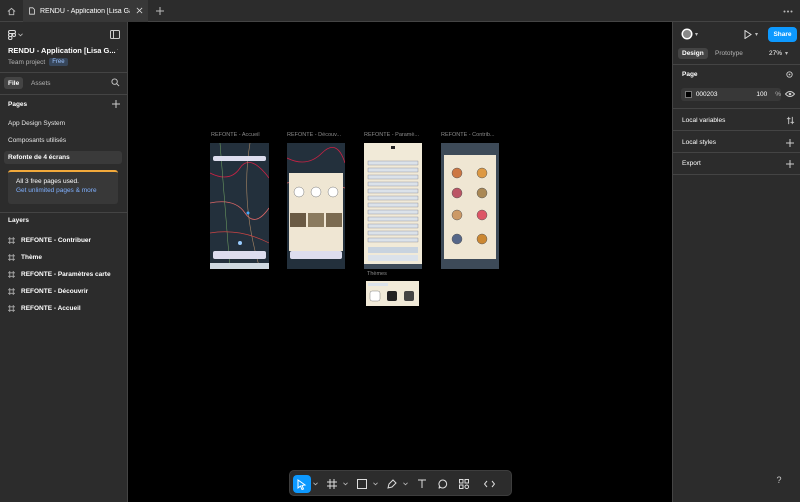  I want to click on page-item: Composants utilisés, so click(63, 140).